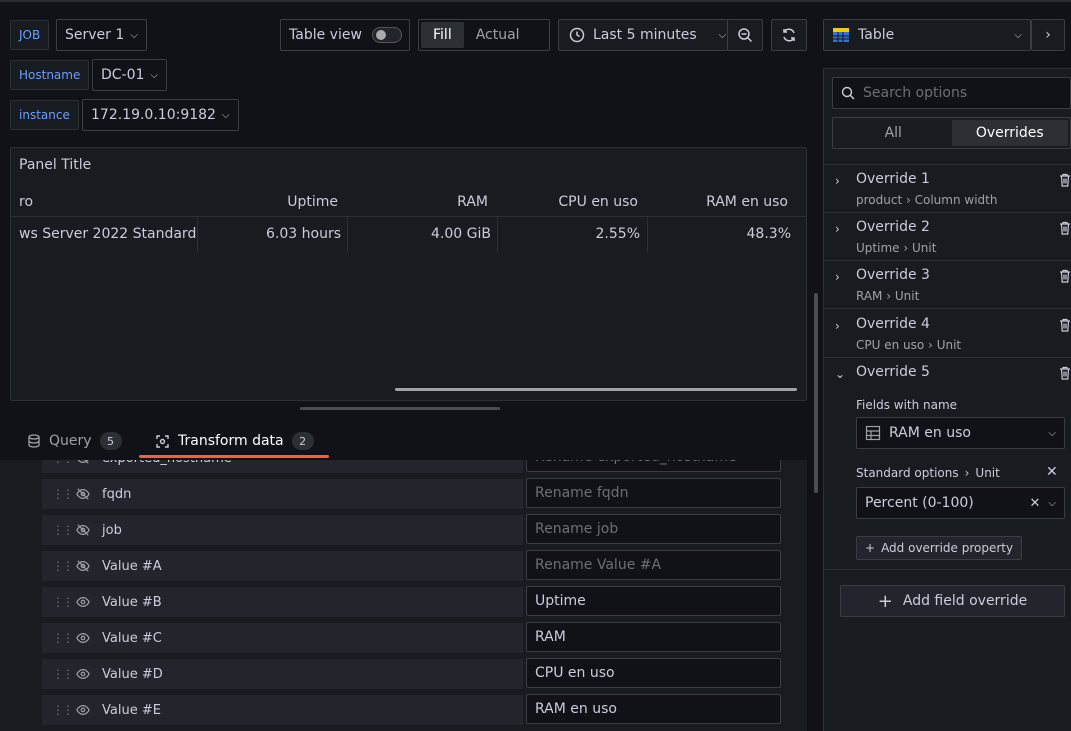 The image size is (1071, 731). What do you see at coordinates (653, 601) in the screenshot?
I see `rename-field-input: Uptime` at bounding box center [653, 601].